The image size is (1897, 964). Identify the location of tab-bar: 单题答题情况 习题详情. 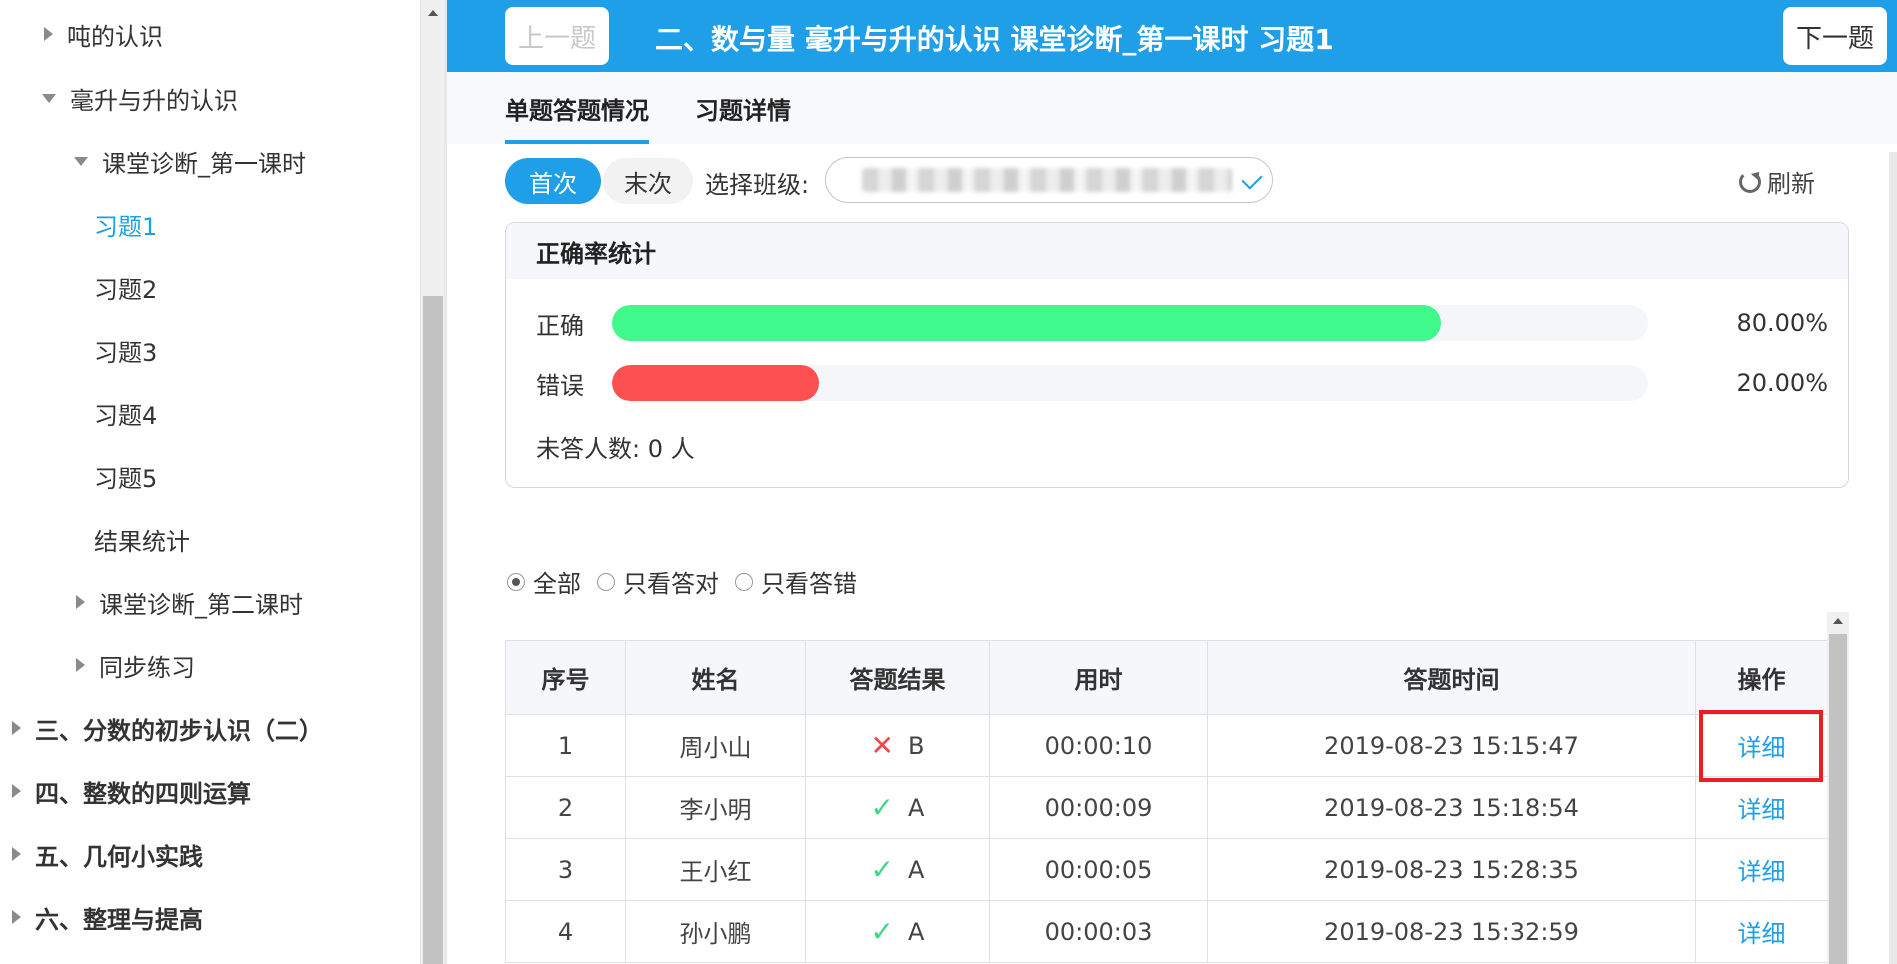
(1172, 108).